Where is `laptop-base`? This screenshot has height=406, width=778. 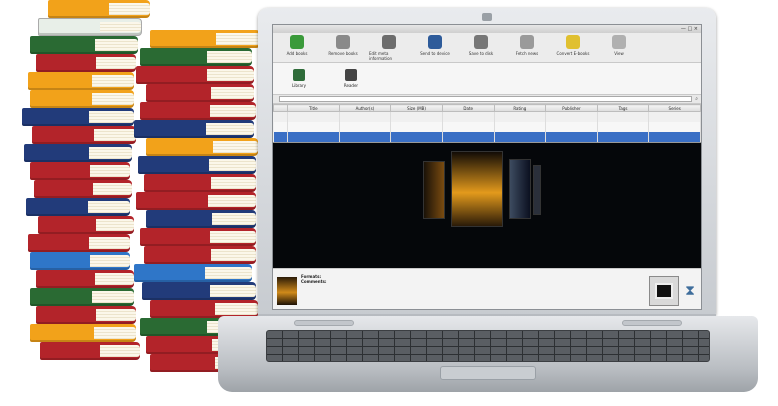
laptop-base is located at coordinates (488, 354).